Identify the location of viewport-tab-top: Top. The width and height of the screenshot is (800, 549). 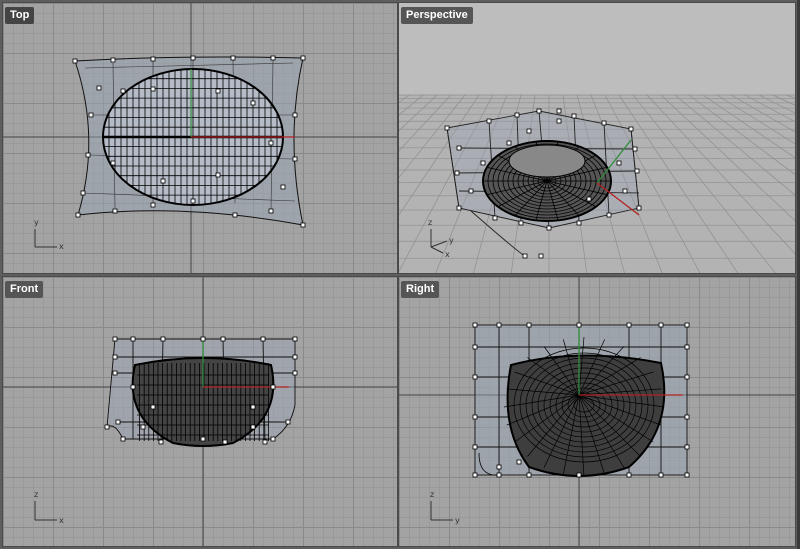
(20, 15).